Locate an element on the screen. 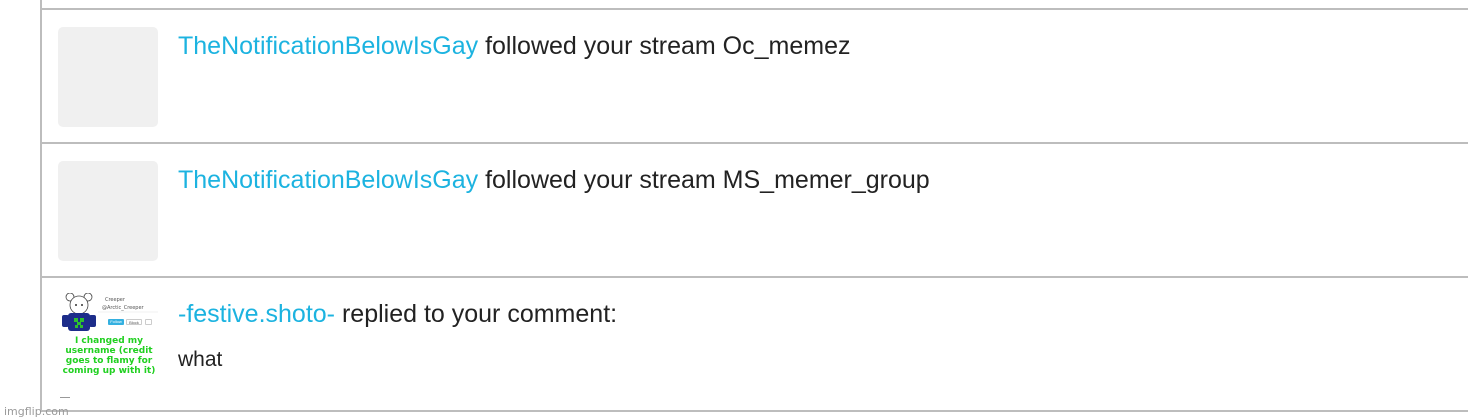 The width and height of the screenshot is (1468, 420). notification-action: followed your stream Oc_memez is located at coordinates (664, 46).